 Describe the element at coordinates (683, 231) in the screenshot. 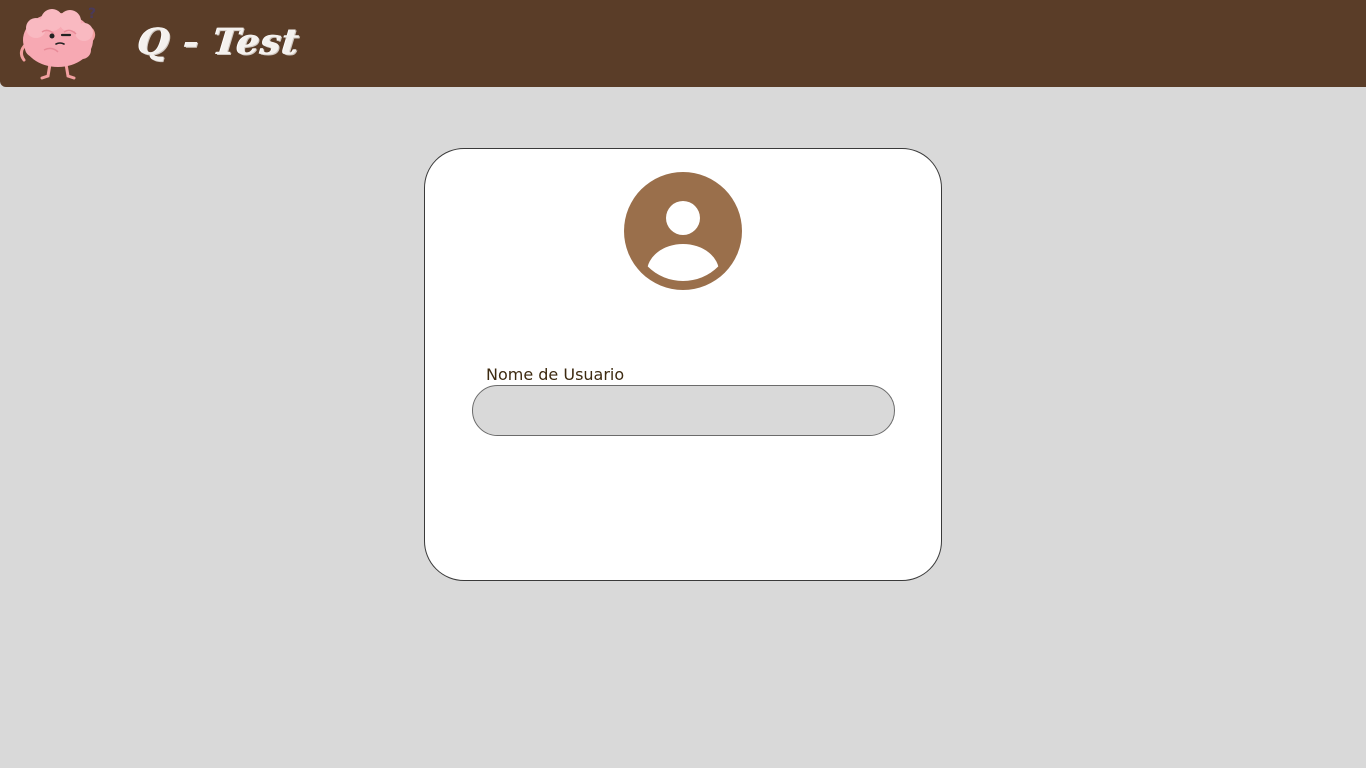

I see `user-avatar-icon` at that location.